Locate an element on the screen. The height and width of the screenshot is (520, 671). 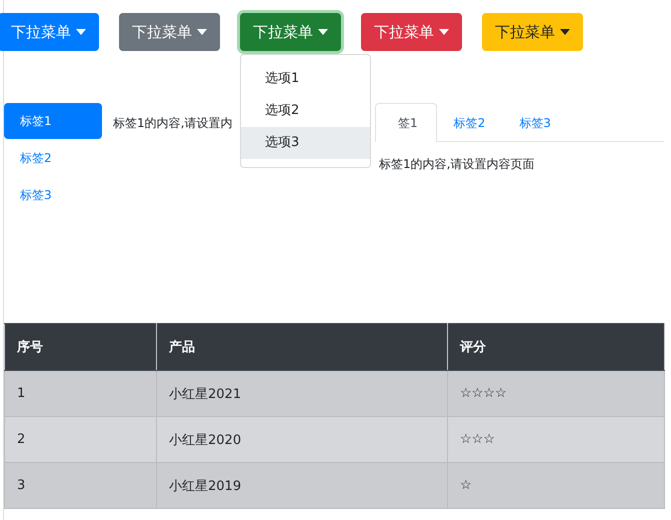
table-cell: 3 is located at coordinates (80, 485).